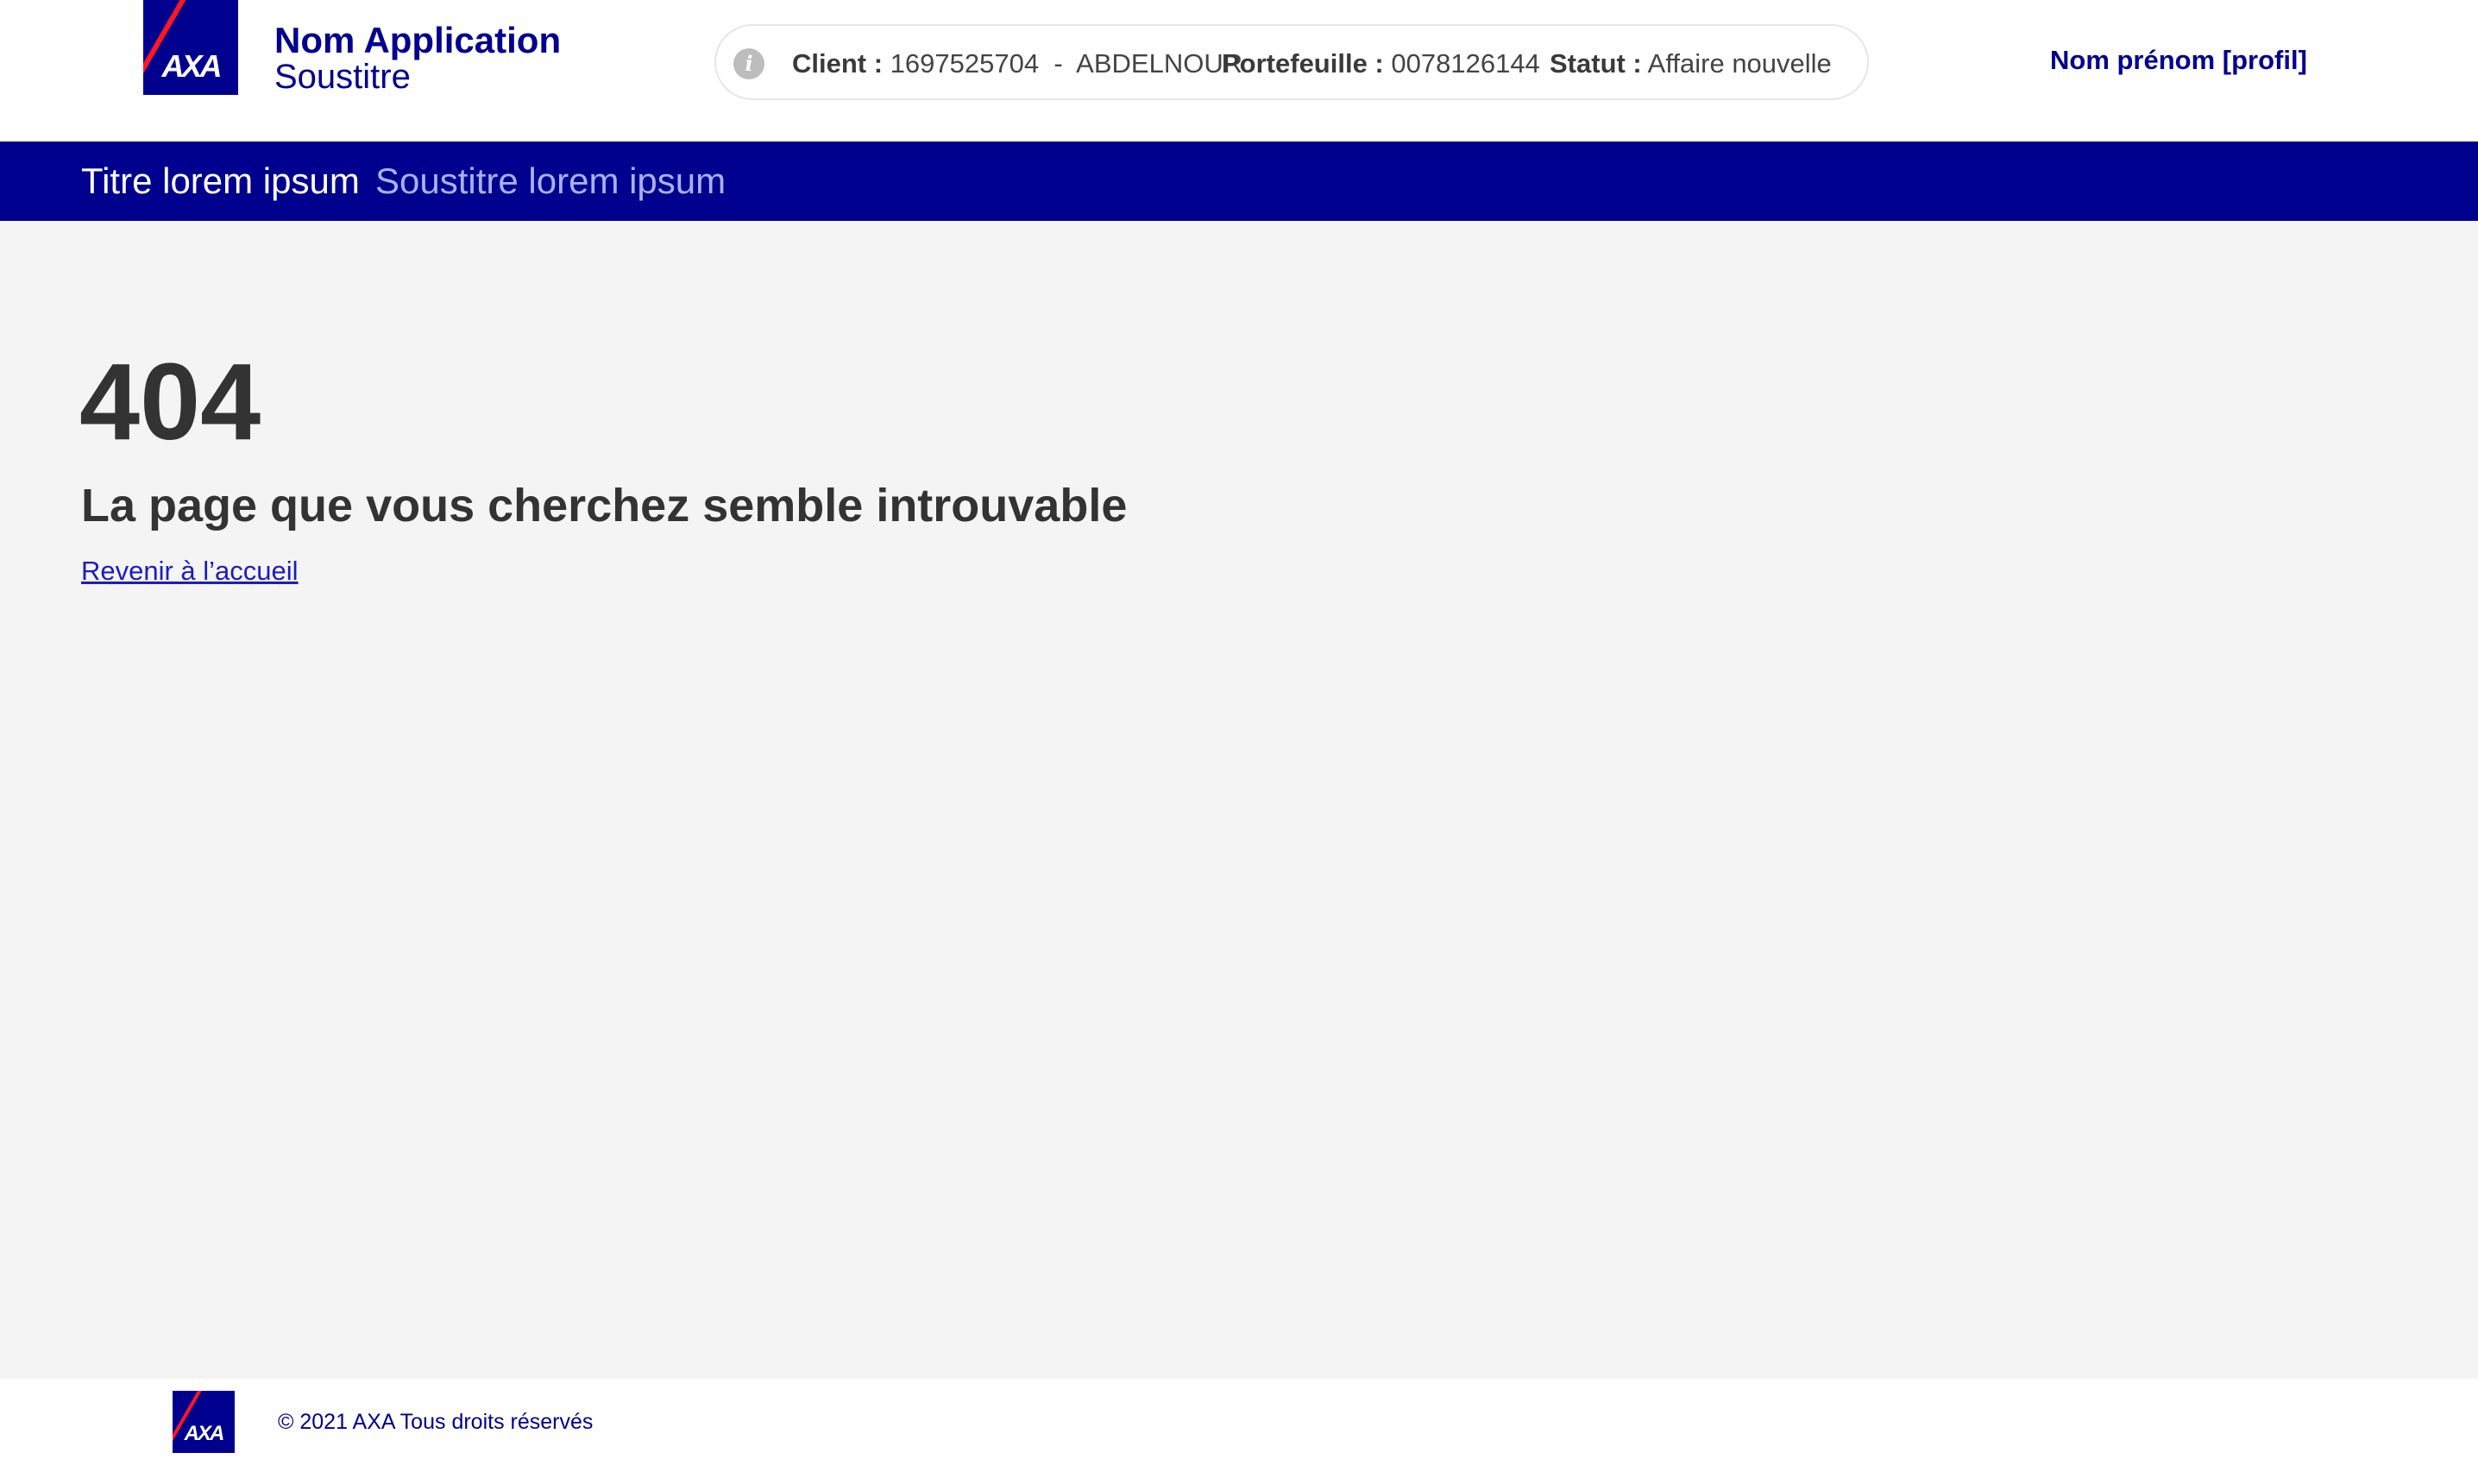  I want to click on axa-logo: AXA, so click(191, 48).